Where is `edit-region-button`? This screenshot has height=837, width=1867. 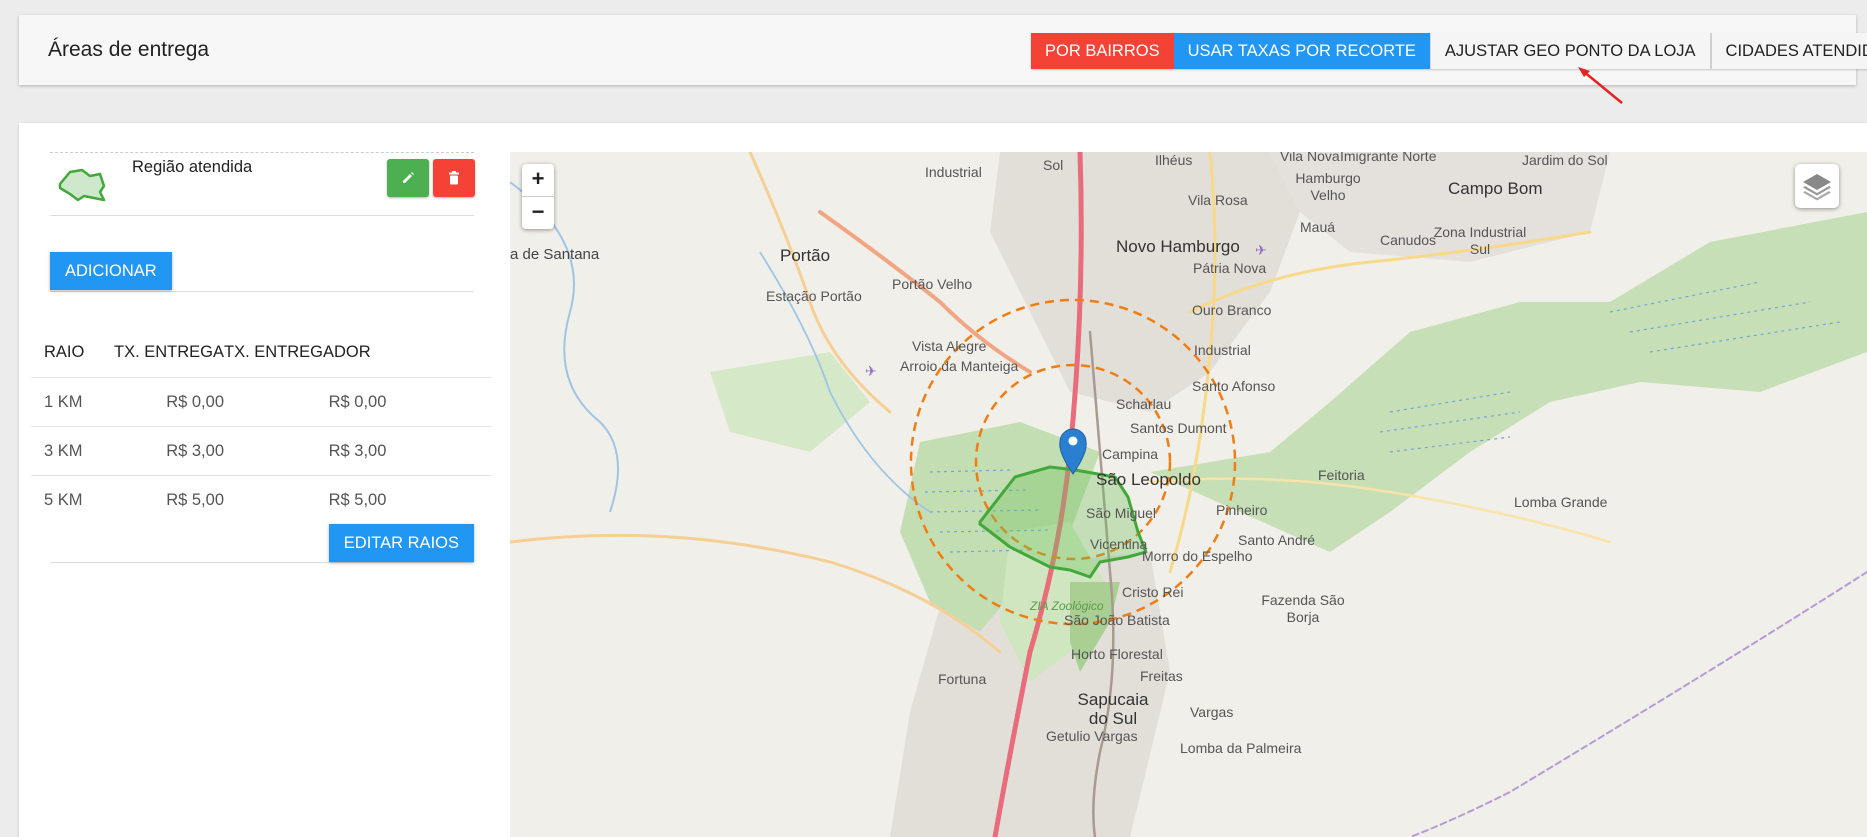 edit-region-button is located at coordinates (408, 178).